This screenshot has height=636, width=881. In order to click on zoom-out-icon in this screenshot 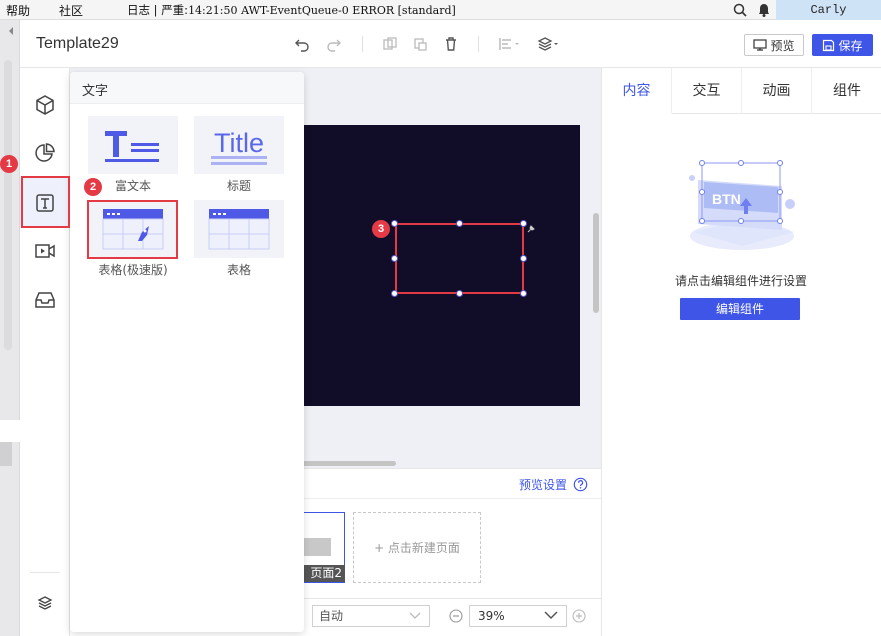, I will do `click(456, 616)`.